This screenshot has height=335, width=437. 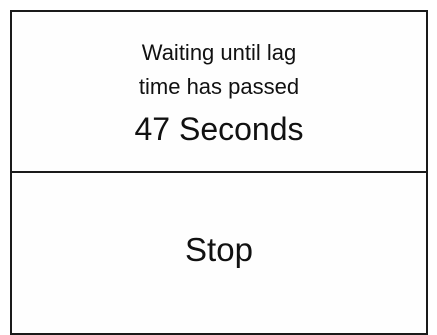 What do you see at coordinates (219, 129) in the screenshot?
I see `countdown-value: 47 Seconds` at bounding box center [219, 129].